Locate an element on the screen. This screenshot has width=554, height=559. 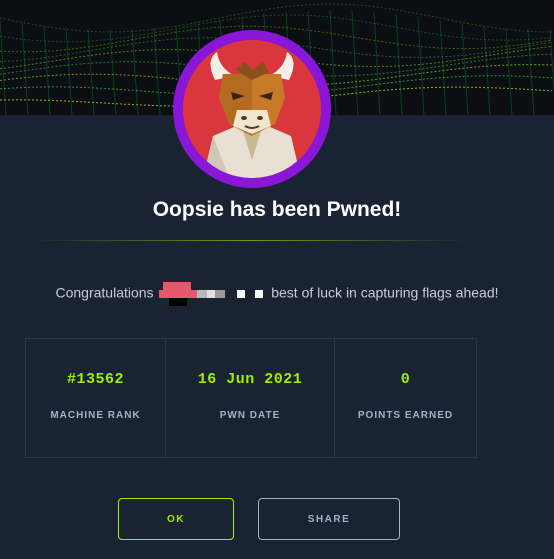
dialog-title: Oopsie has been Pwned! is located at coordinates (277, 209).